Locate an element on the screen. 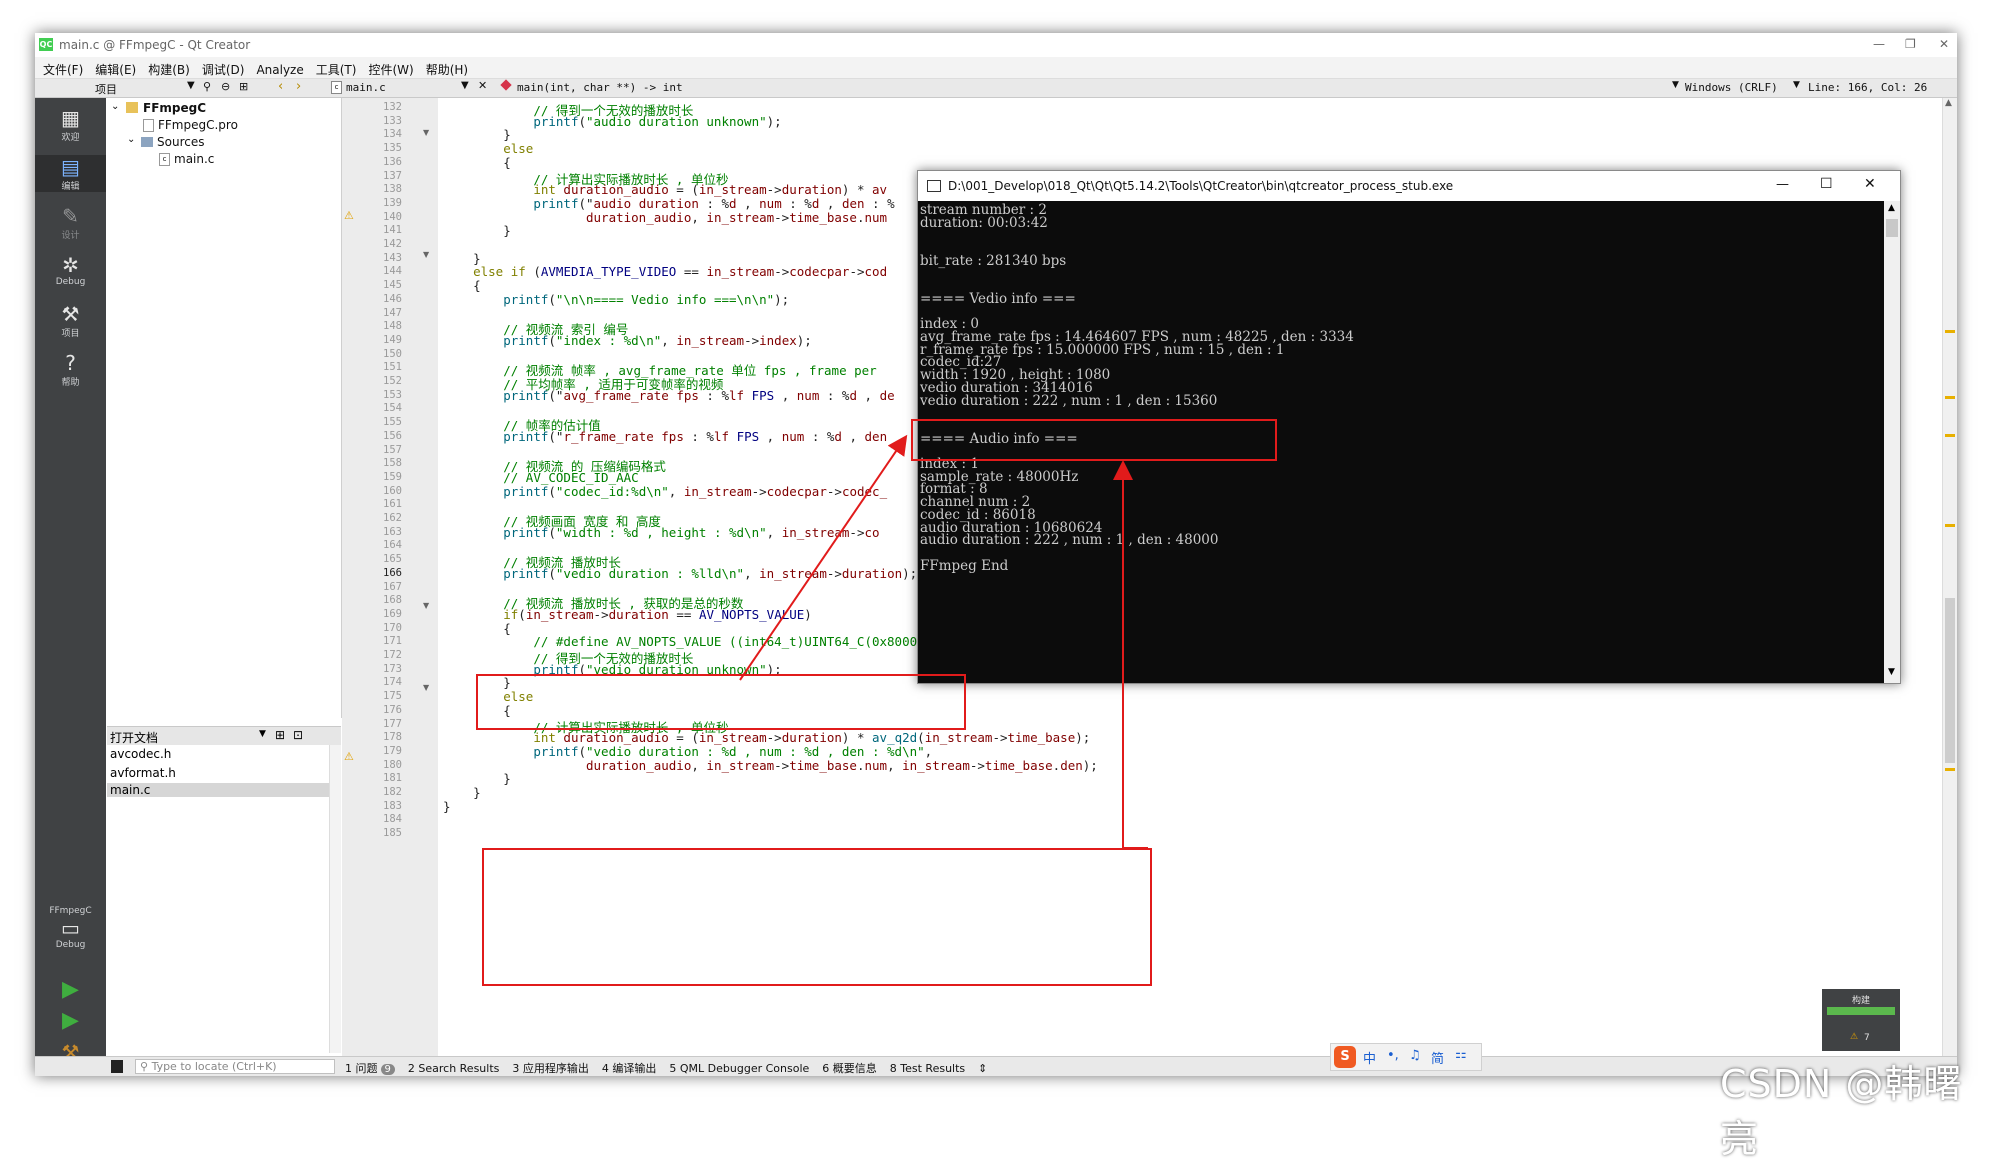 The height and width of the screenshot is (1163, 1990). annotation-arrows is located at coordinates (943, 641).